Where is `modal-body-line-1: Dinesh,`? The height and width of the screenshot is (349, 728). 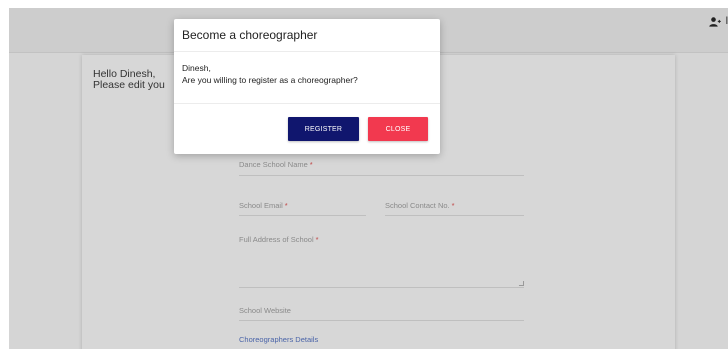 modal-body-line-1: Dinesh, is located at coordinates (196, 68).